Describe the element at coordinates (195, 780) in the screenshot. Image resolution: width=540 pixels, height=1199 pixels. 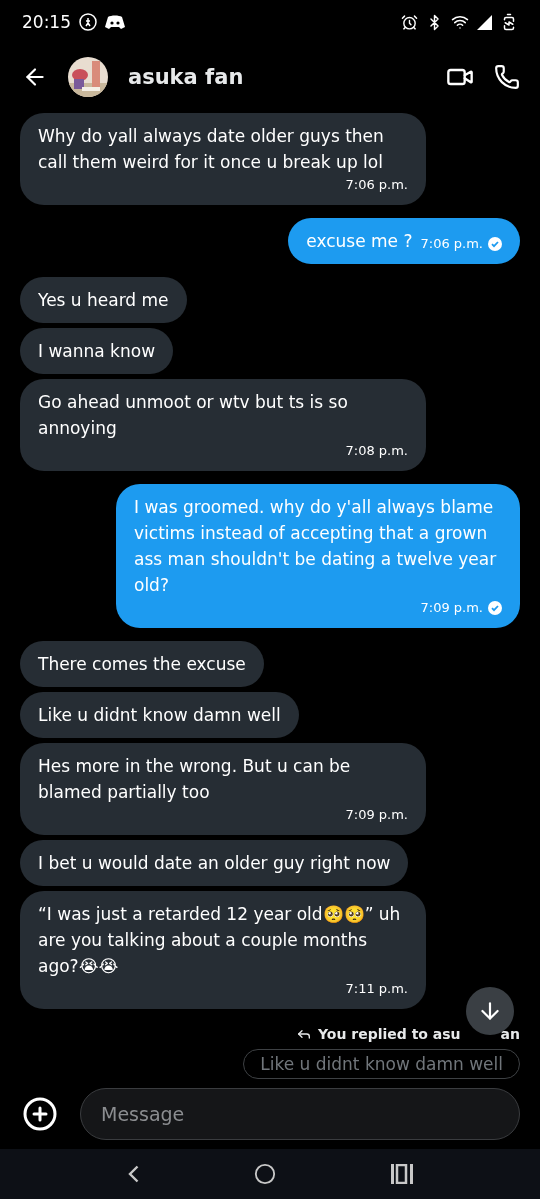
I see `message-text: Hes more in the wrong. But u can be blamed partially too` at that location.